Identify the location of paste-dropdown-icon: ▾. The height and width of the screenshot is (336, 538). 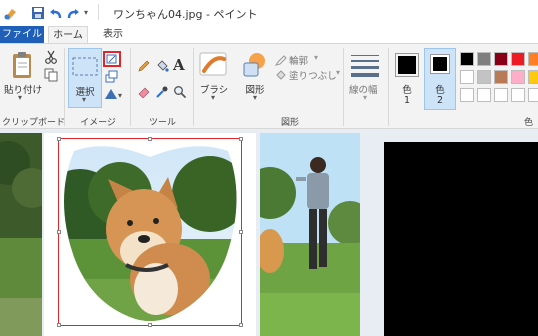
(20, 97).